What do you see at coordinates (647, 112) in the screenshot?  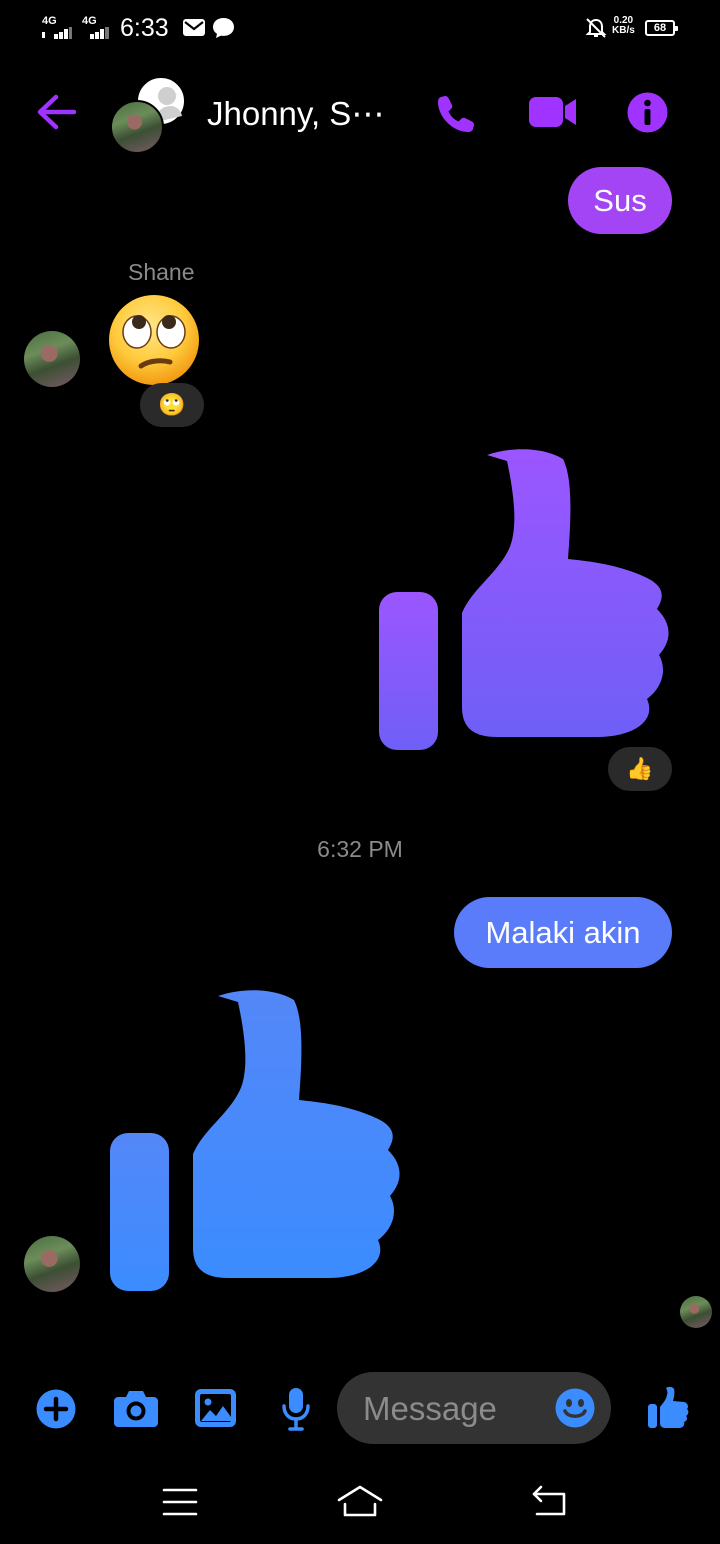 I see `info-icon` at bounding box center [647, 112].